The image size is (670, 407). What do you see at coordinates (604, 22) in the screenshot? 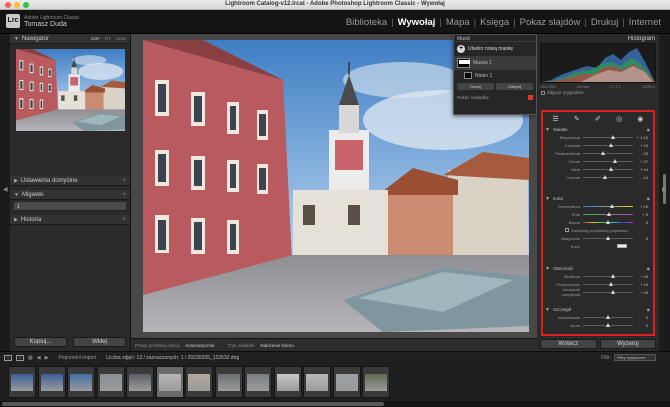
I see `module-5: Drukuj` at bounding box center [604, 22].